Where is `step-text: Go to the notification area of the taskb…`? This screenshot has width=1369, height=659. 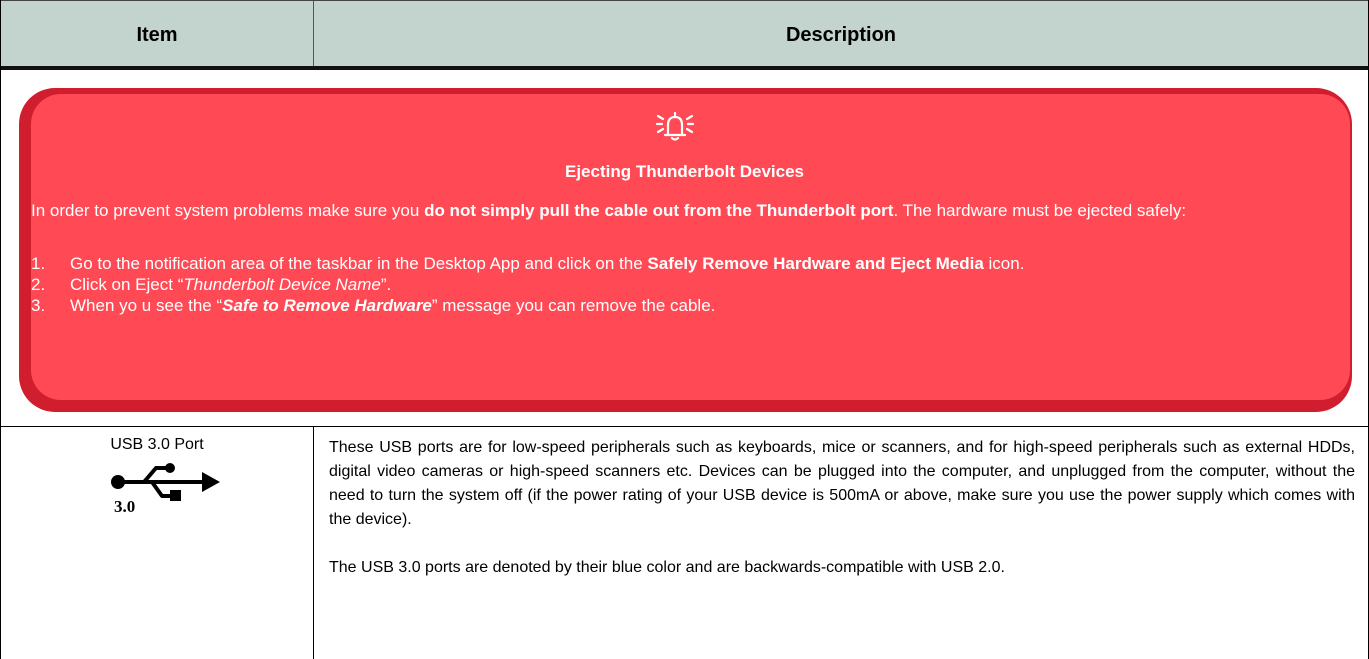 step-text: Go to the notification area of the taskb… is located at coordinates (359, 263).